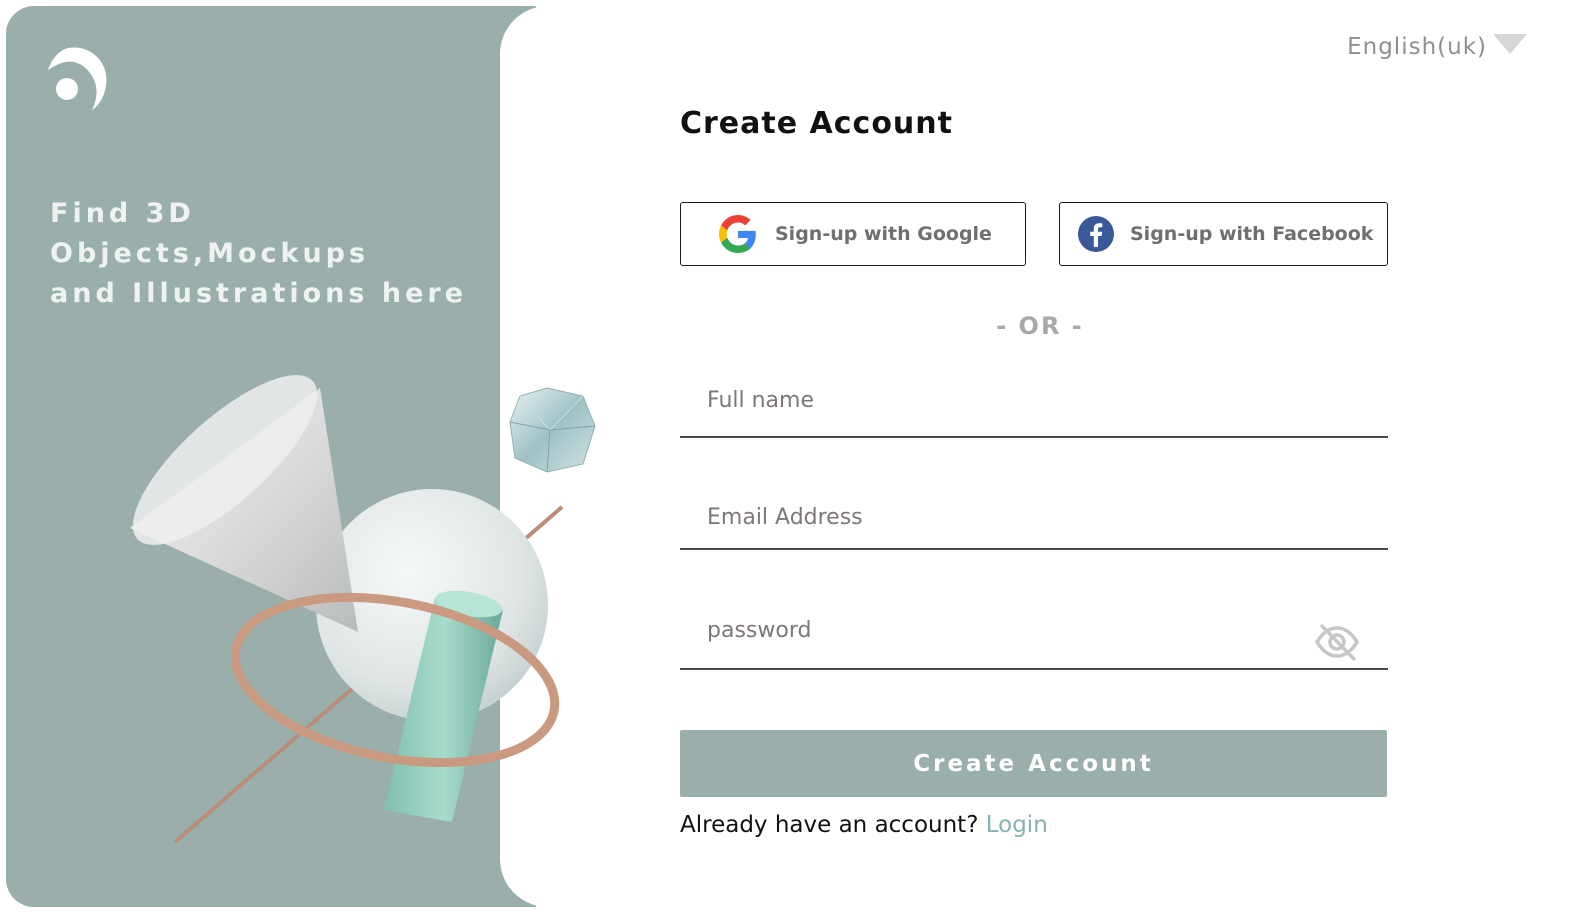 This screenshot has width=1583, height=922. What do you see at coordinates (1252, 234) in the screenshot?
I see `facebook-signup-label: Sign-up with Facebook` at bounding box center [1252, 234].